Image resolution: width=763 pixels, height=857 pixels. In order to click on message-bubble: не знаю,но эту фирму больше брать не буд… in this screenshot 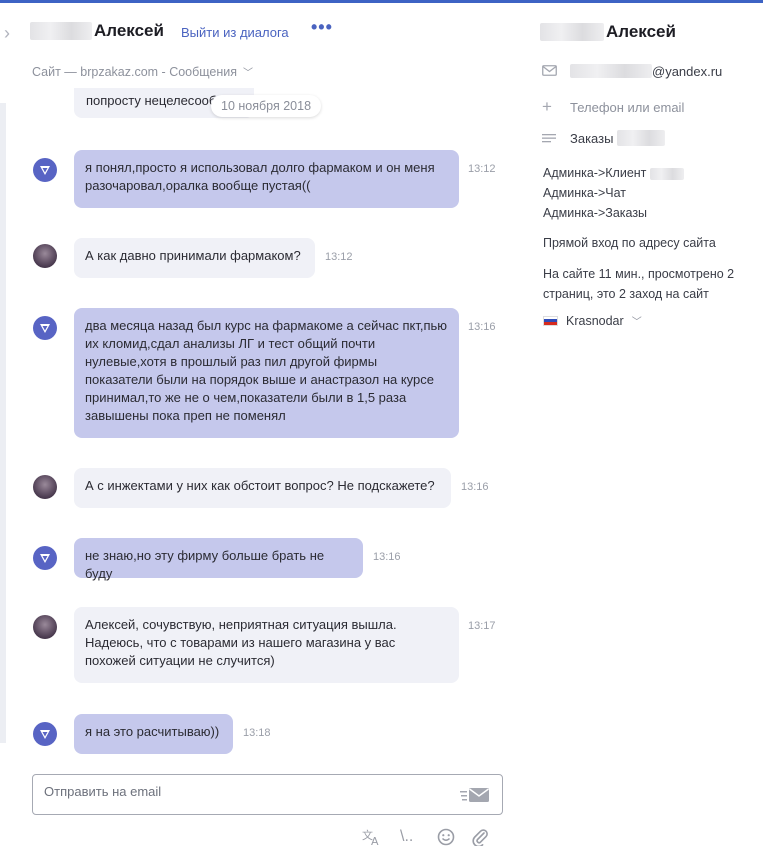, I will do `click(218, 559)`.